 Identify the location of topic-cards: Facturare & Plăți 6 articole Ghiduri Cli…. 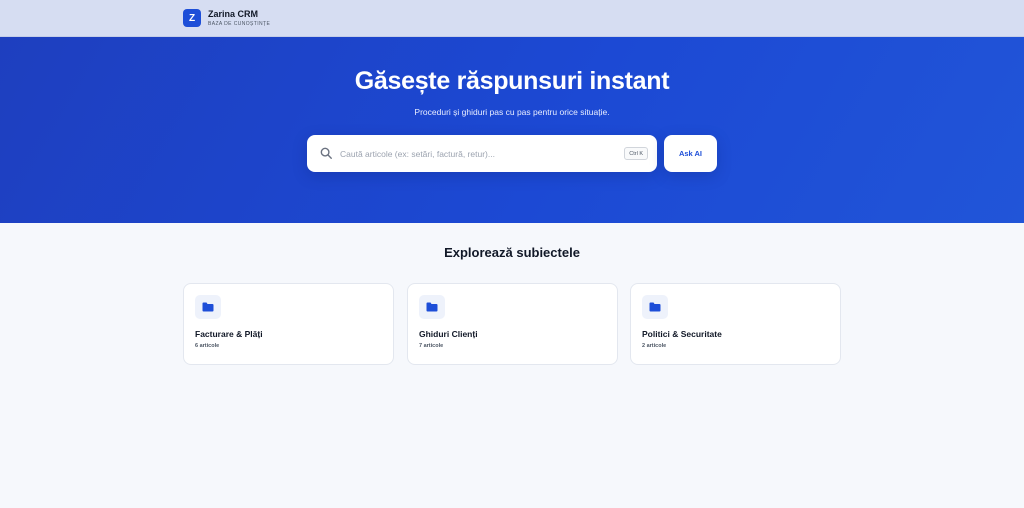
(512, 324).